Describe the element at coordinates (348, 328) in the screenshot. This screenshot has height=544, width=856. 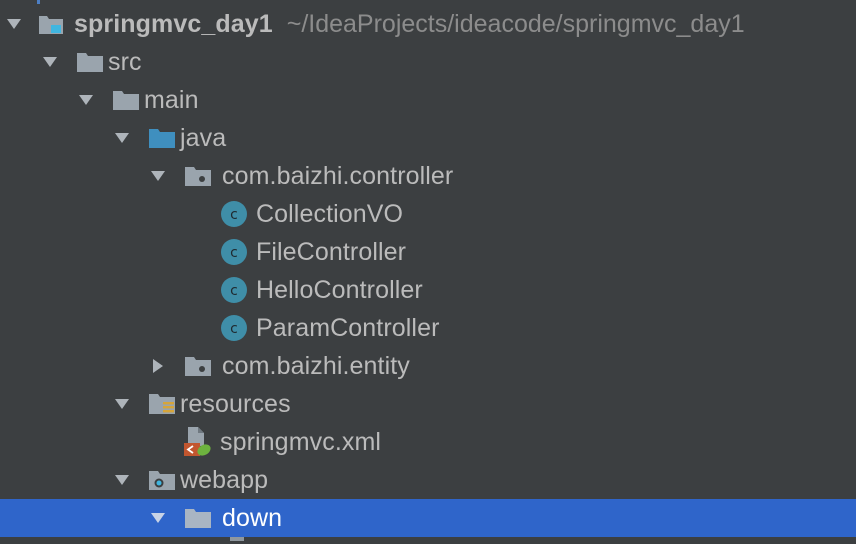
I see `tree-item-label: ParamController` at that location.